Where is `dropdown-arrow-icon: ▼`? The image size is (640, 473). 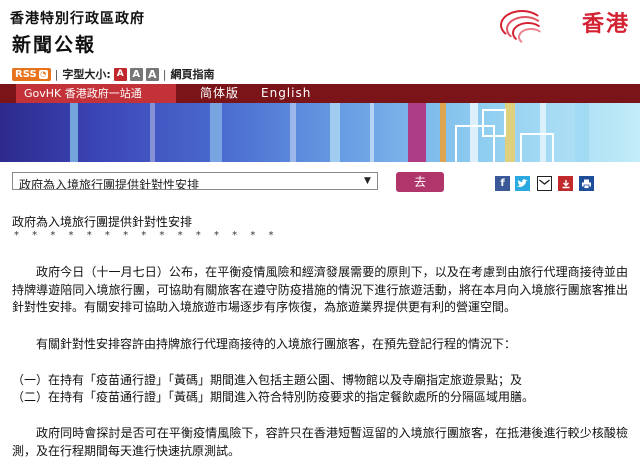
dropdown-arrow-icon: ▼ is located at coordinates (367, 181).